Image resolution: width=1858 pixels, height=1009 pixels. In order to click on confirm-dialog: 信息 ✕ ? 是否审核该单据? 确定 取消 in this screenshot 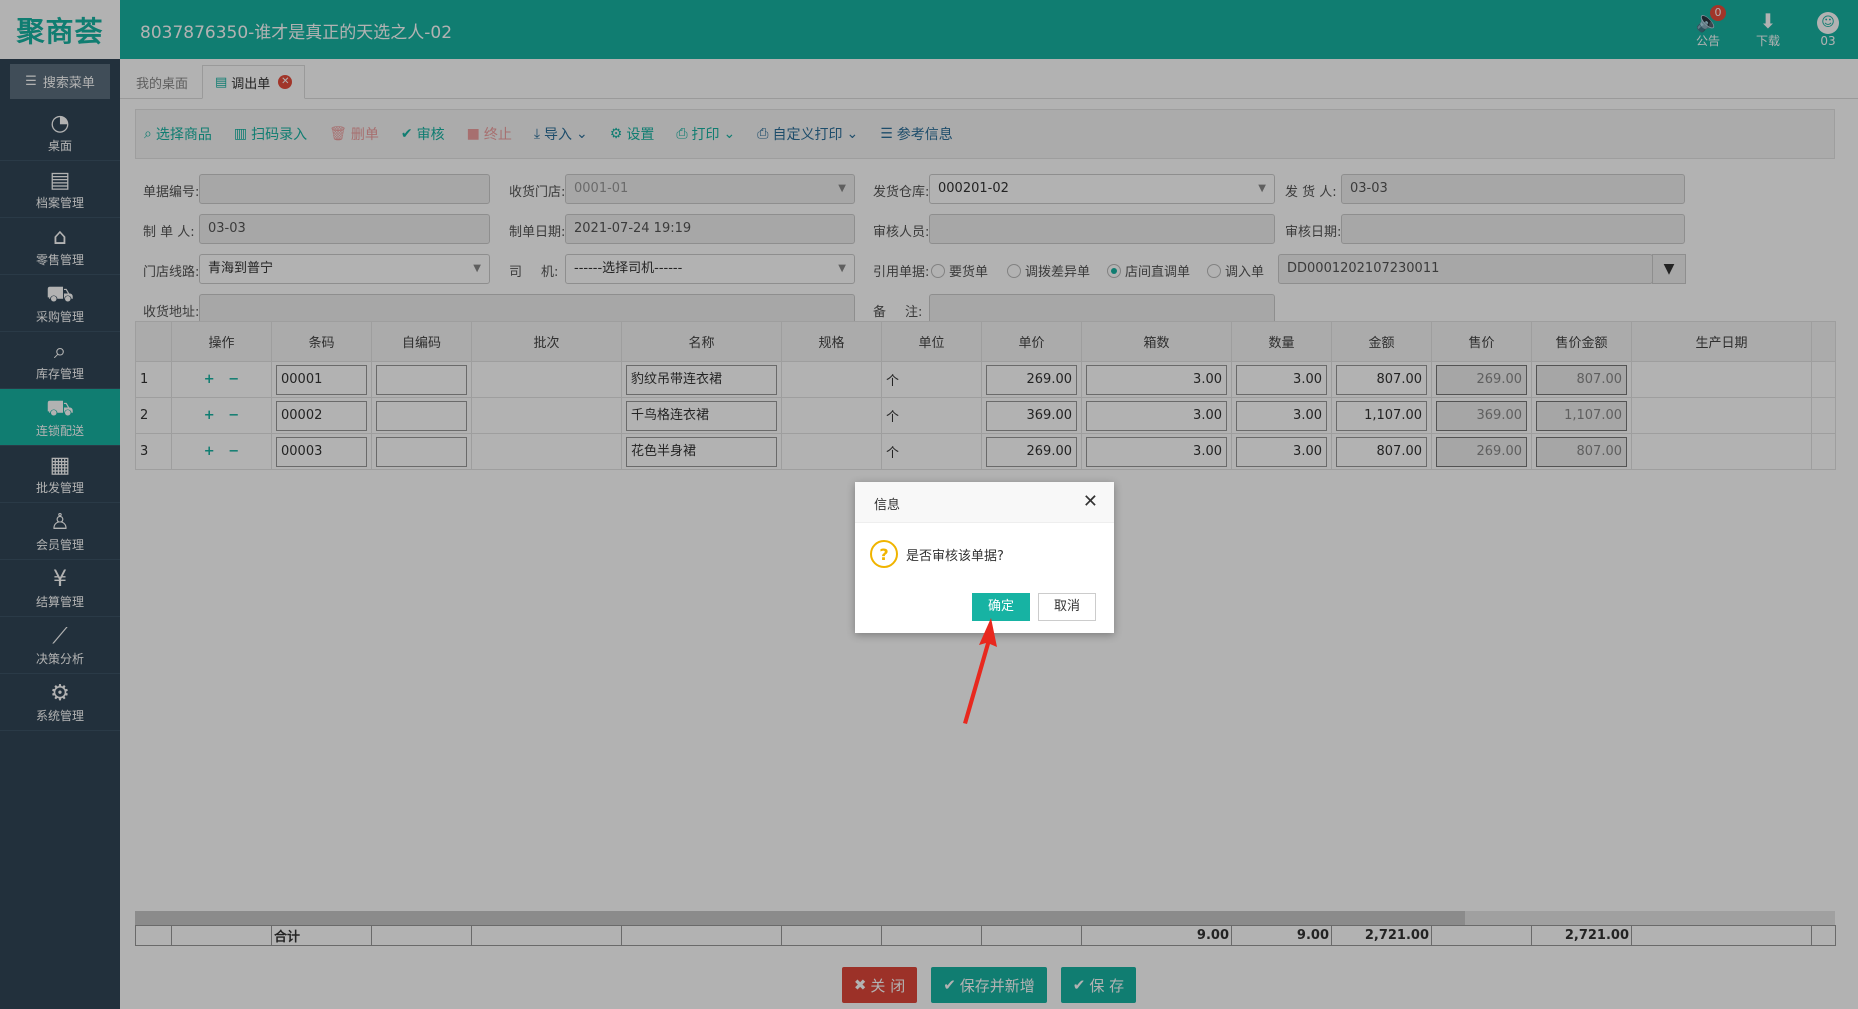, I will do `click(984, 557)`.